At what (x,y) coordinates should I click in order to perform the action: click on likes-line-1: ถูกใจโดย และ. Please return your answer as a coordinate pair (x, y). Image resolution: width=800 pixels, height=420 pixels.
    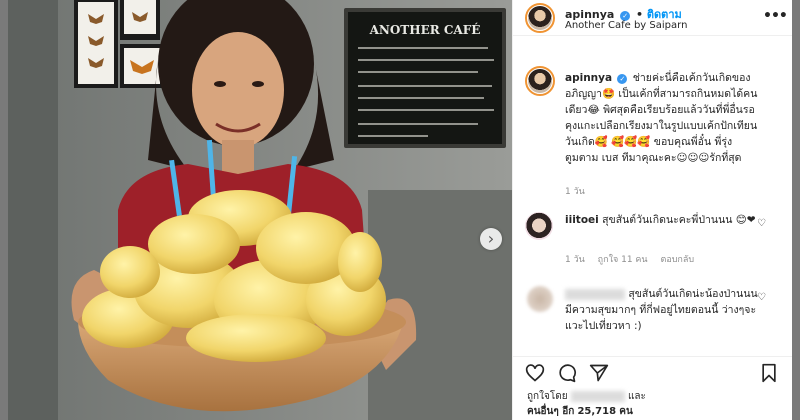
    Looking at the image, I should click on (586, 396).